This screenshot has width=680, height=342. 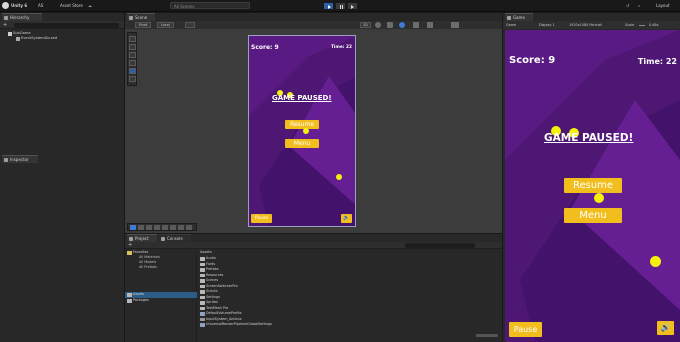 What do you see at coordinates (630, 25) in the screenshot?
I see `scale-label: Scale` at bounding box center [630, 25].